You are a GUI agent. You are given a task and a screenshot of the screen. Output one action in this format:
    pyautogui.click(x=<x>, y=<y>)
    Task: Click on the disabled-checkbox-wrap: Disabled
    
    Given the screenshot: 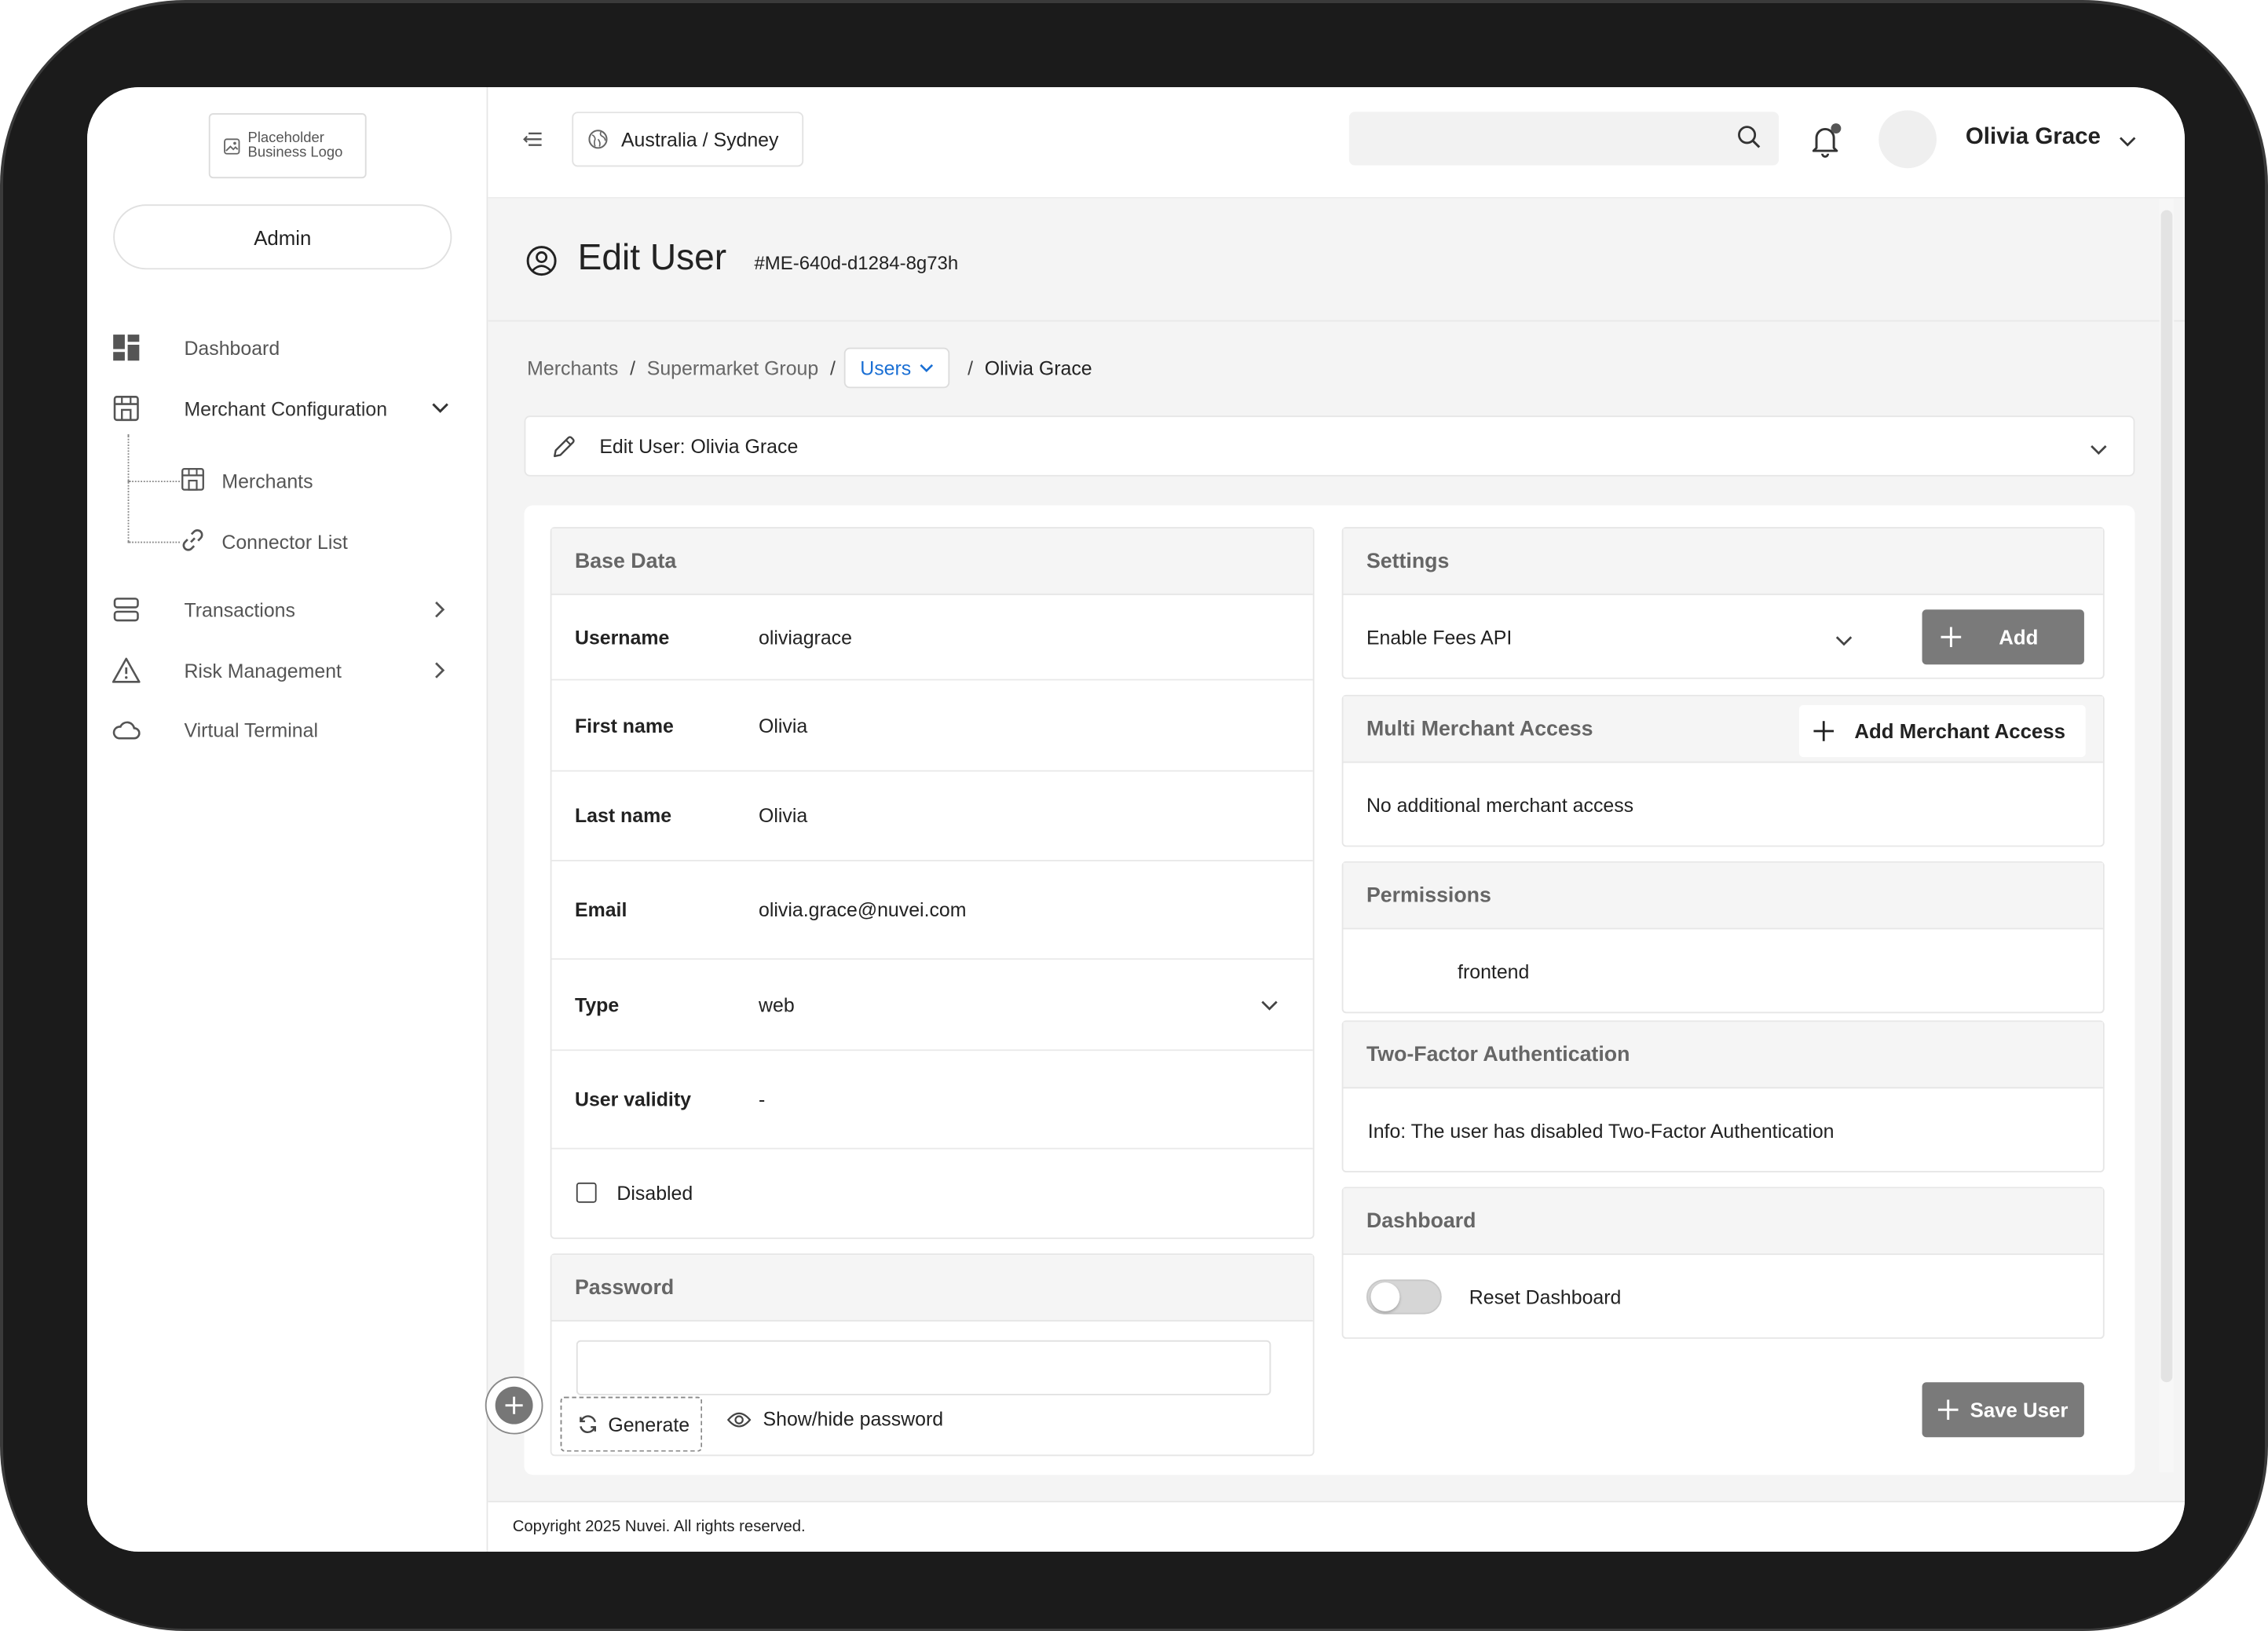 What is the action you would take?
    pyautogui.click(x=634, y=1193)
    